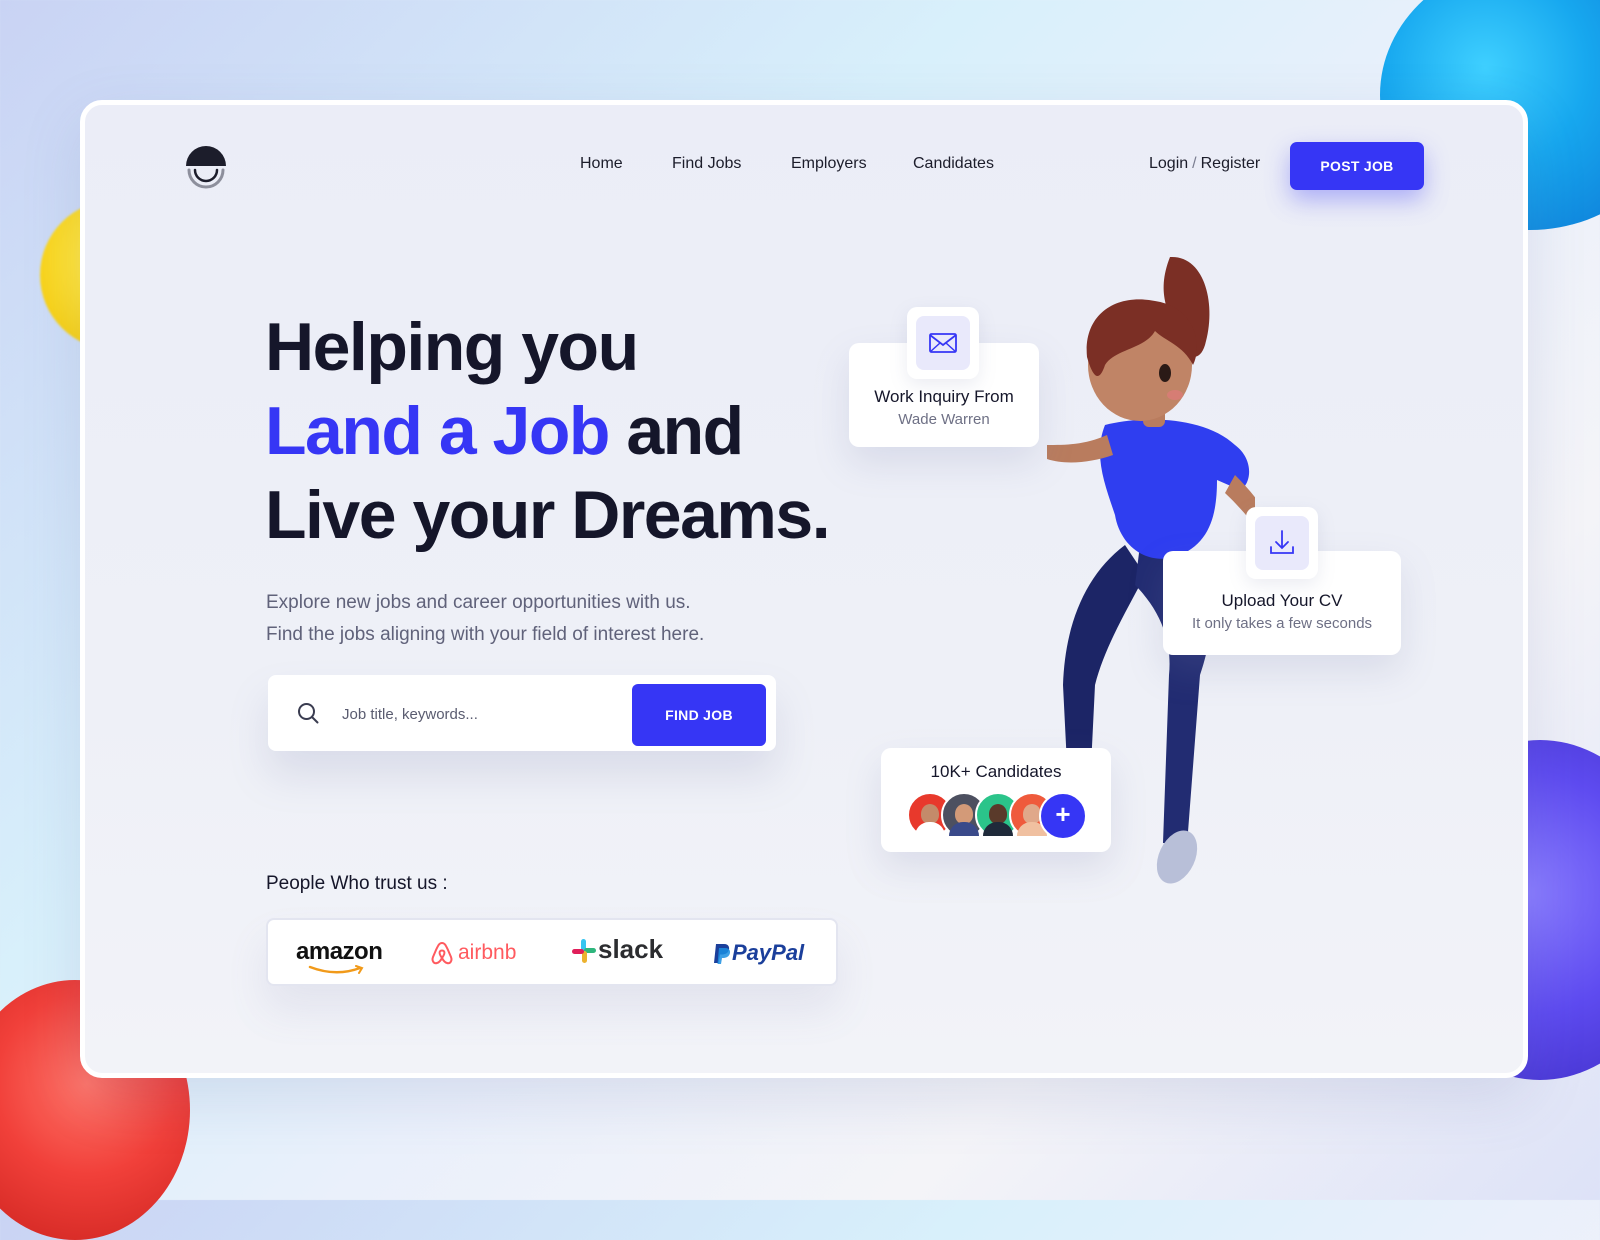 The image size is (1600, 1240). Describe the element at coordinates (452, 347) in the screenshot. I see `hero-line-1: Helping you` at that location.